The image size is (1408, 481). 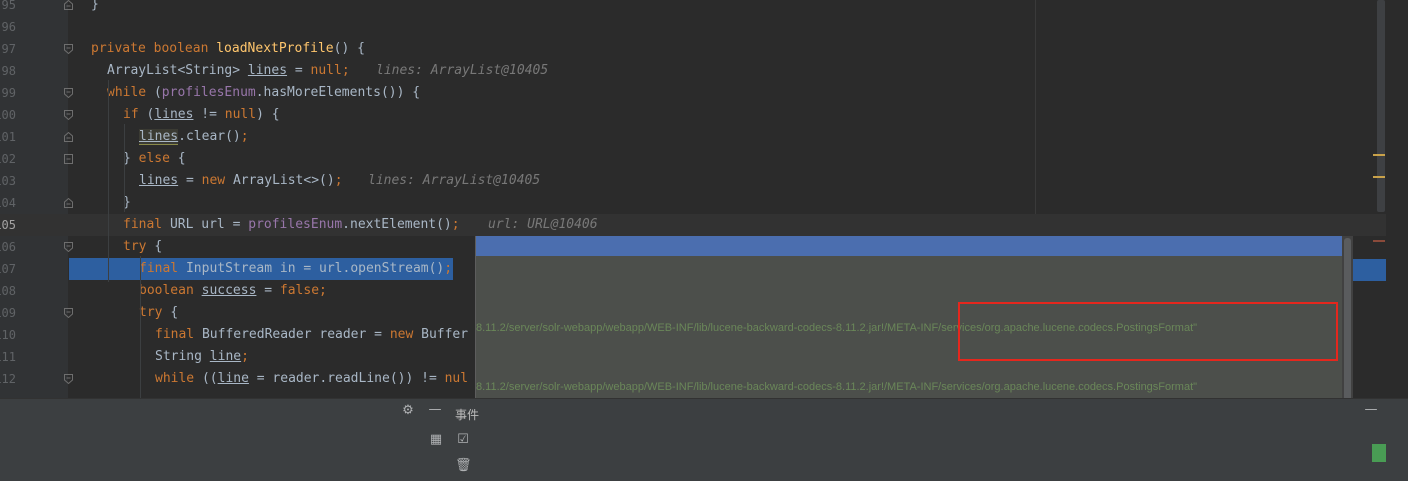 What do you see at coordinates (910, 246) in the screenshot?
I see `popup-header` at bounding box center [910, 246].